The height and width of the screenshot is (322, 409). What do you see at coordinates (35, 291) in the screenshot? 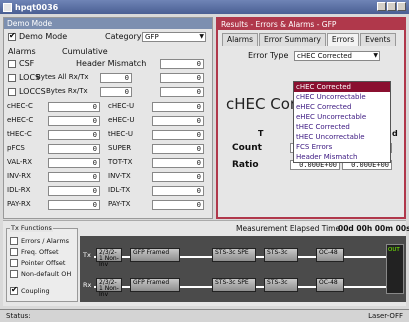
I see `coupling-label: Coupling` at bounding box center [35, 291].